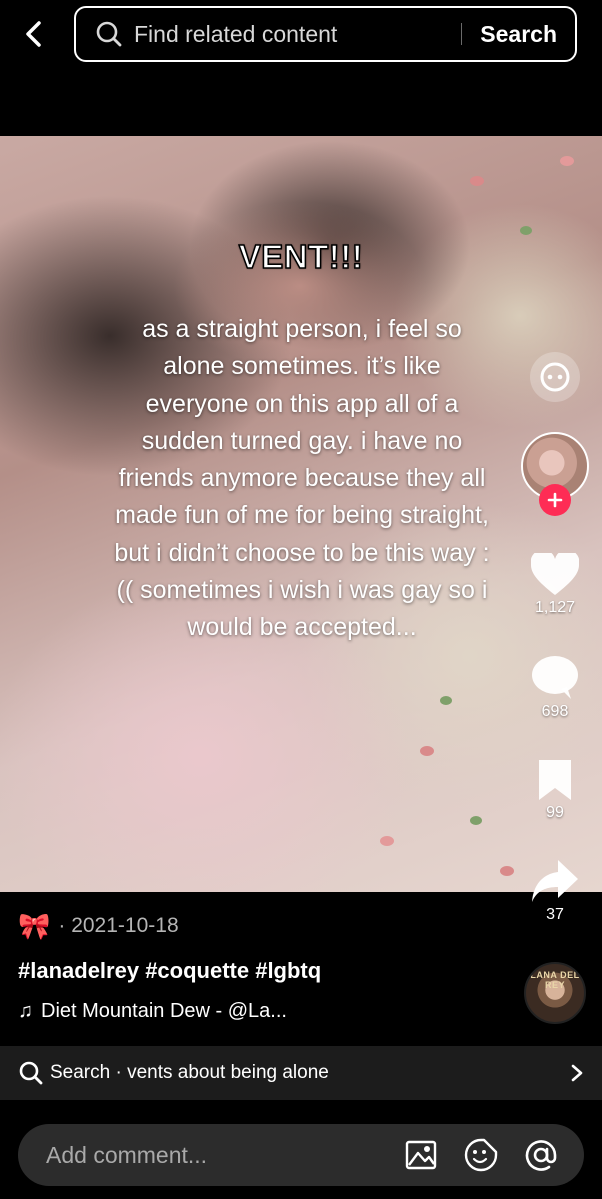 The width and height of the screenshot is (602, 1199). What do you see at coordinates (555, 812) in the screenshot?
I see `bookmark-count: 99` at bounding box center [555, 812].